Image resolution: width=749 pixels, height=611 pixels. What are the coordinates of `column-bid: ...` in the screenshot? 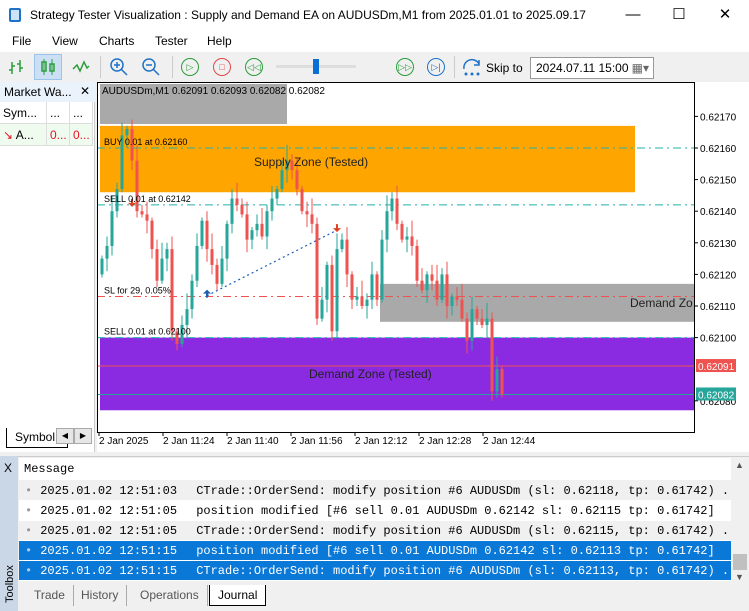 It's located at (58, 113).